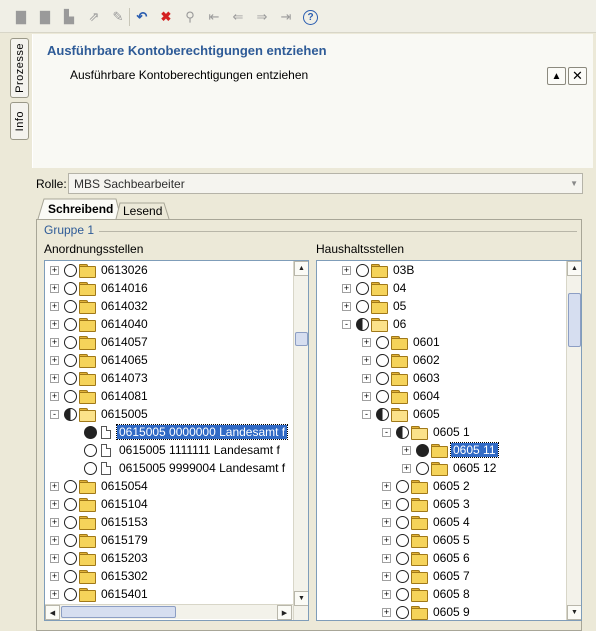  I want to click on tree-node-row: +03B, so click(379, 270).